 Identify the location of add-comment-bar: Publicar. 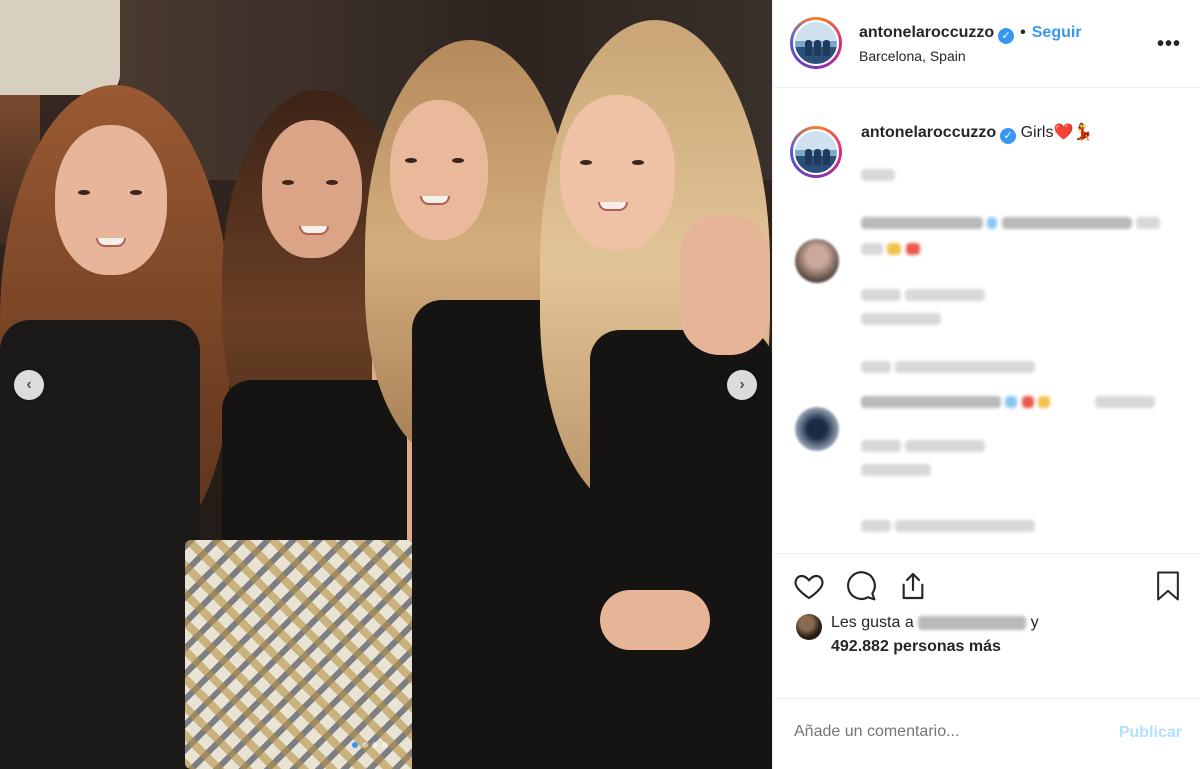
(986, 733).